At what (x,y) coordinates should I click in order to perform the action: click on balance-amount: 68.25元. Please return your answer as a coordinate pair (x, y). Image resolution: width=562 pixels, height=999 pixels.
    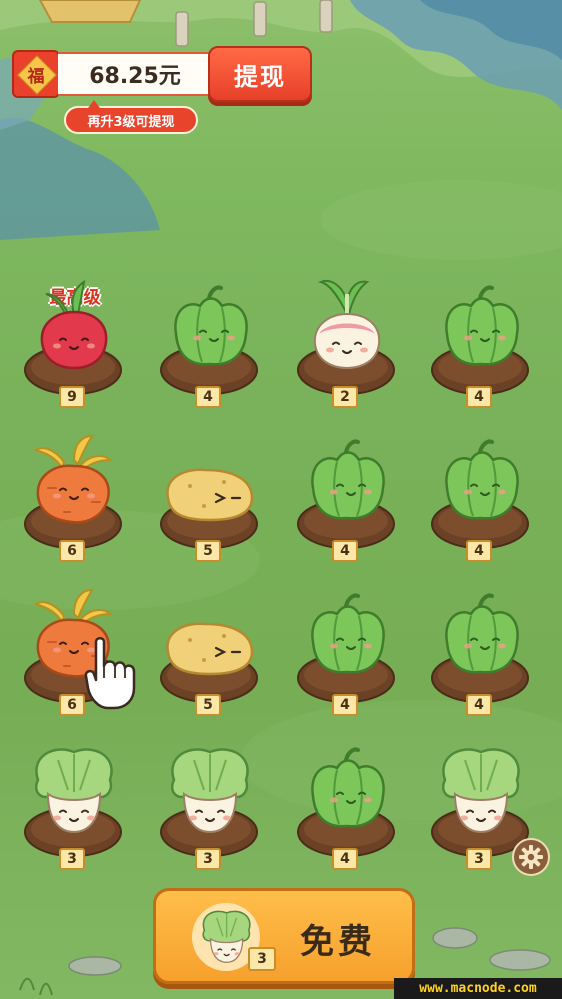
    Looking at the image, I should click on (136, 74).